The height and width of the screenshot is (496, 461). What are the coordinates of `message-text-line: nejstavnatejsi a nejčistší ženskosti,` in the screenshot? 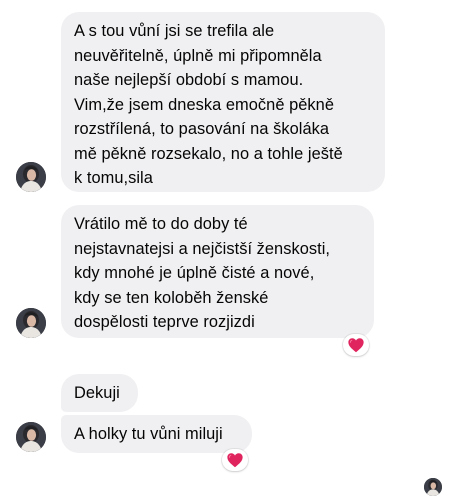 It's located at (202, 248).